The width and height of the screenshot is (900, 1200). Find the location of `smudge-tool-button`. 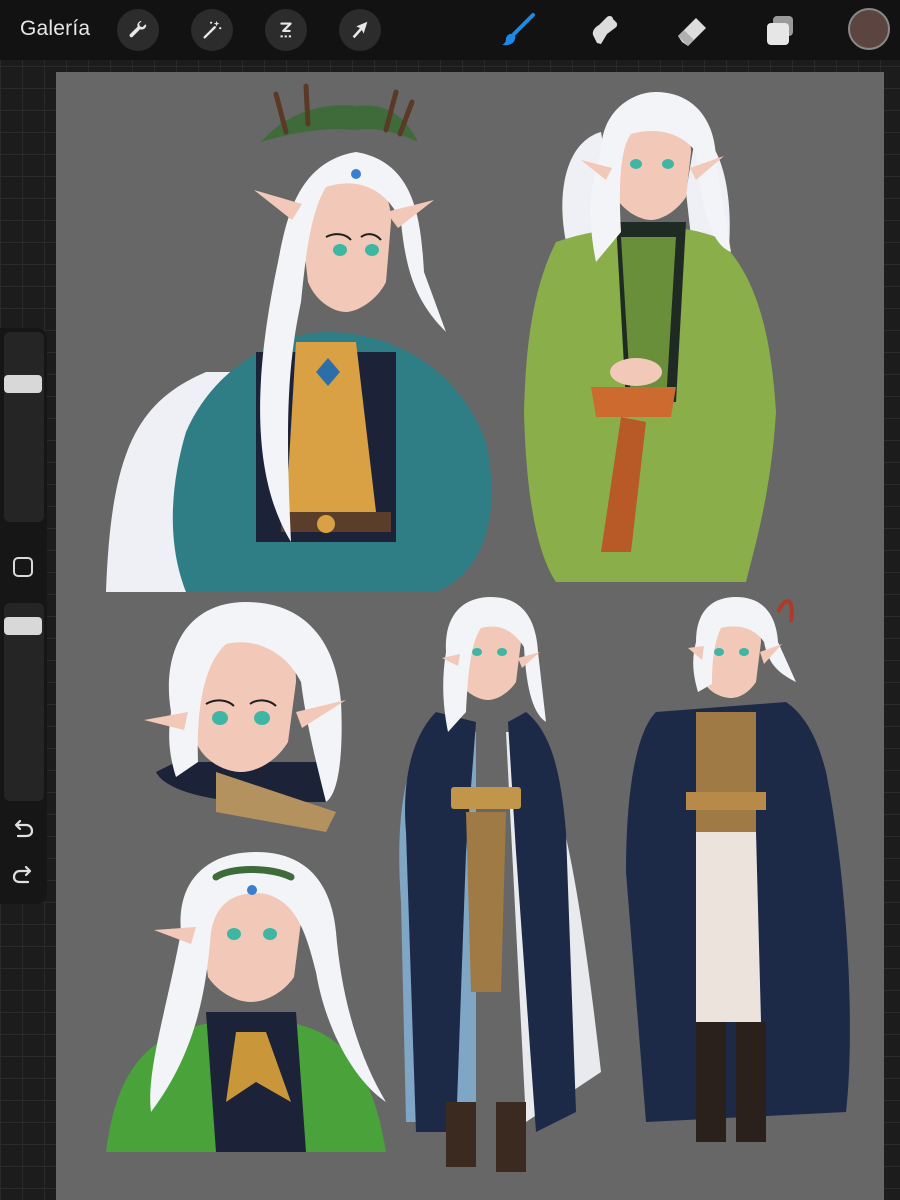

smudge-tool-button is located at coordinates (604, 30).